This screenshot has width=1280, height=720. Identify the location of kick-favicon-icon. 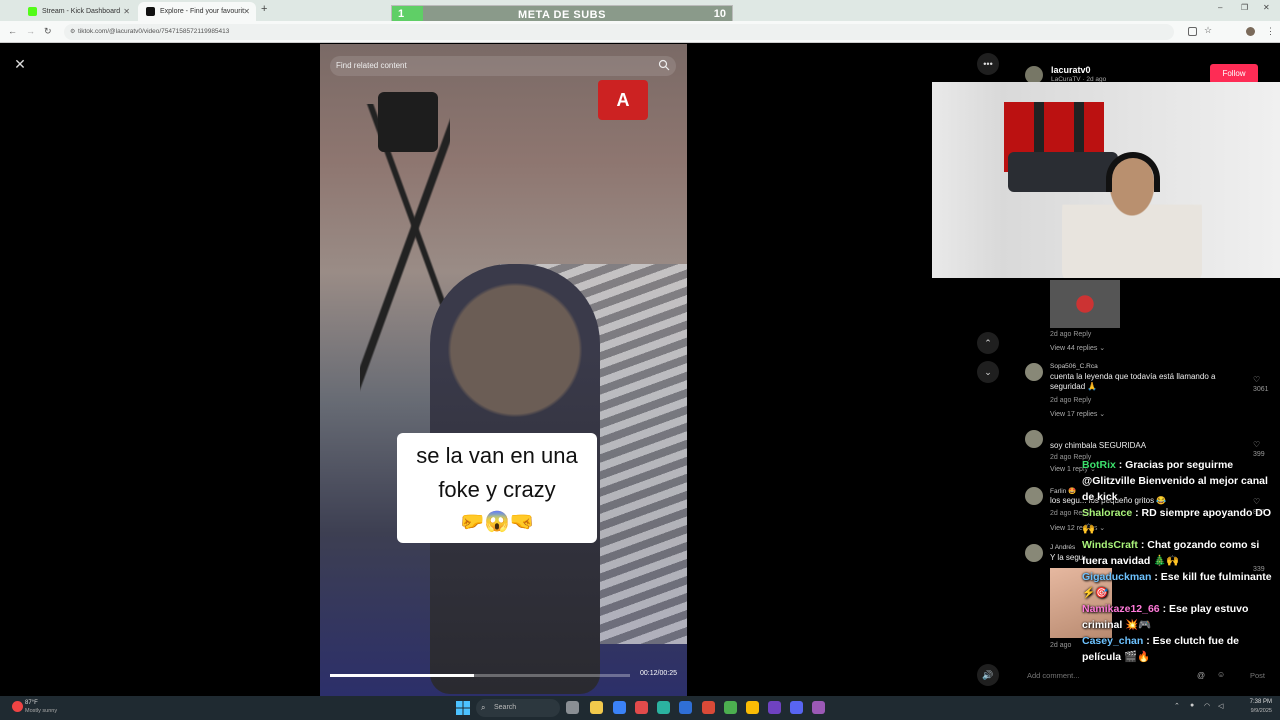
(32, 11).